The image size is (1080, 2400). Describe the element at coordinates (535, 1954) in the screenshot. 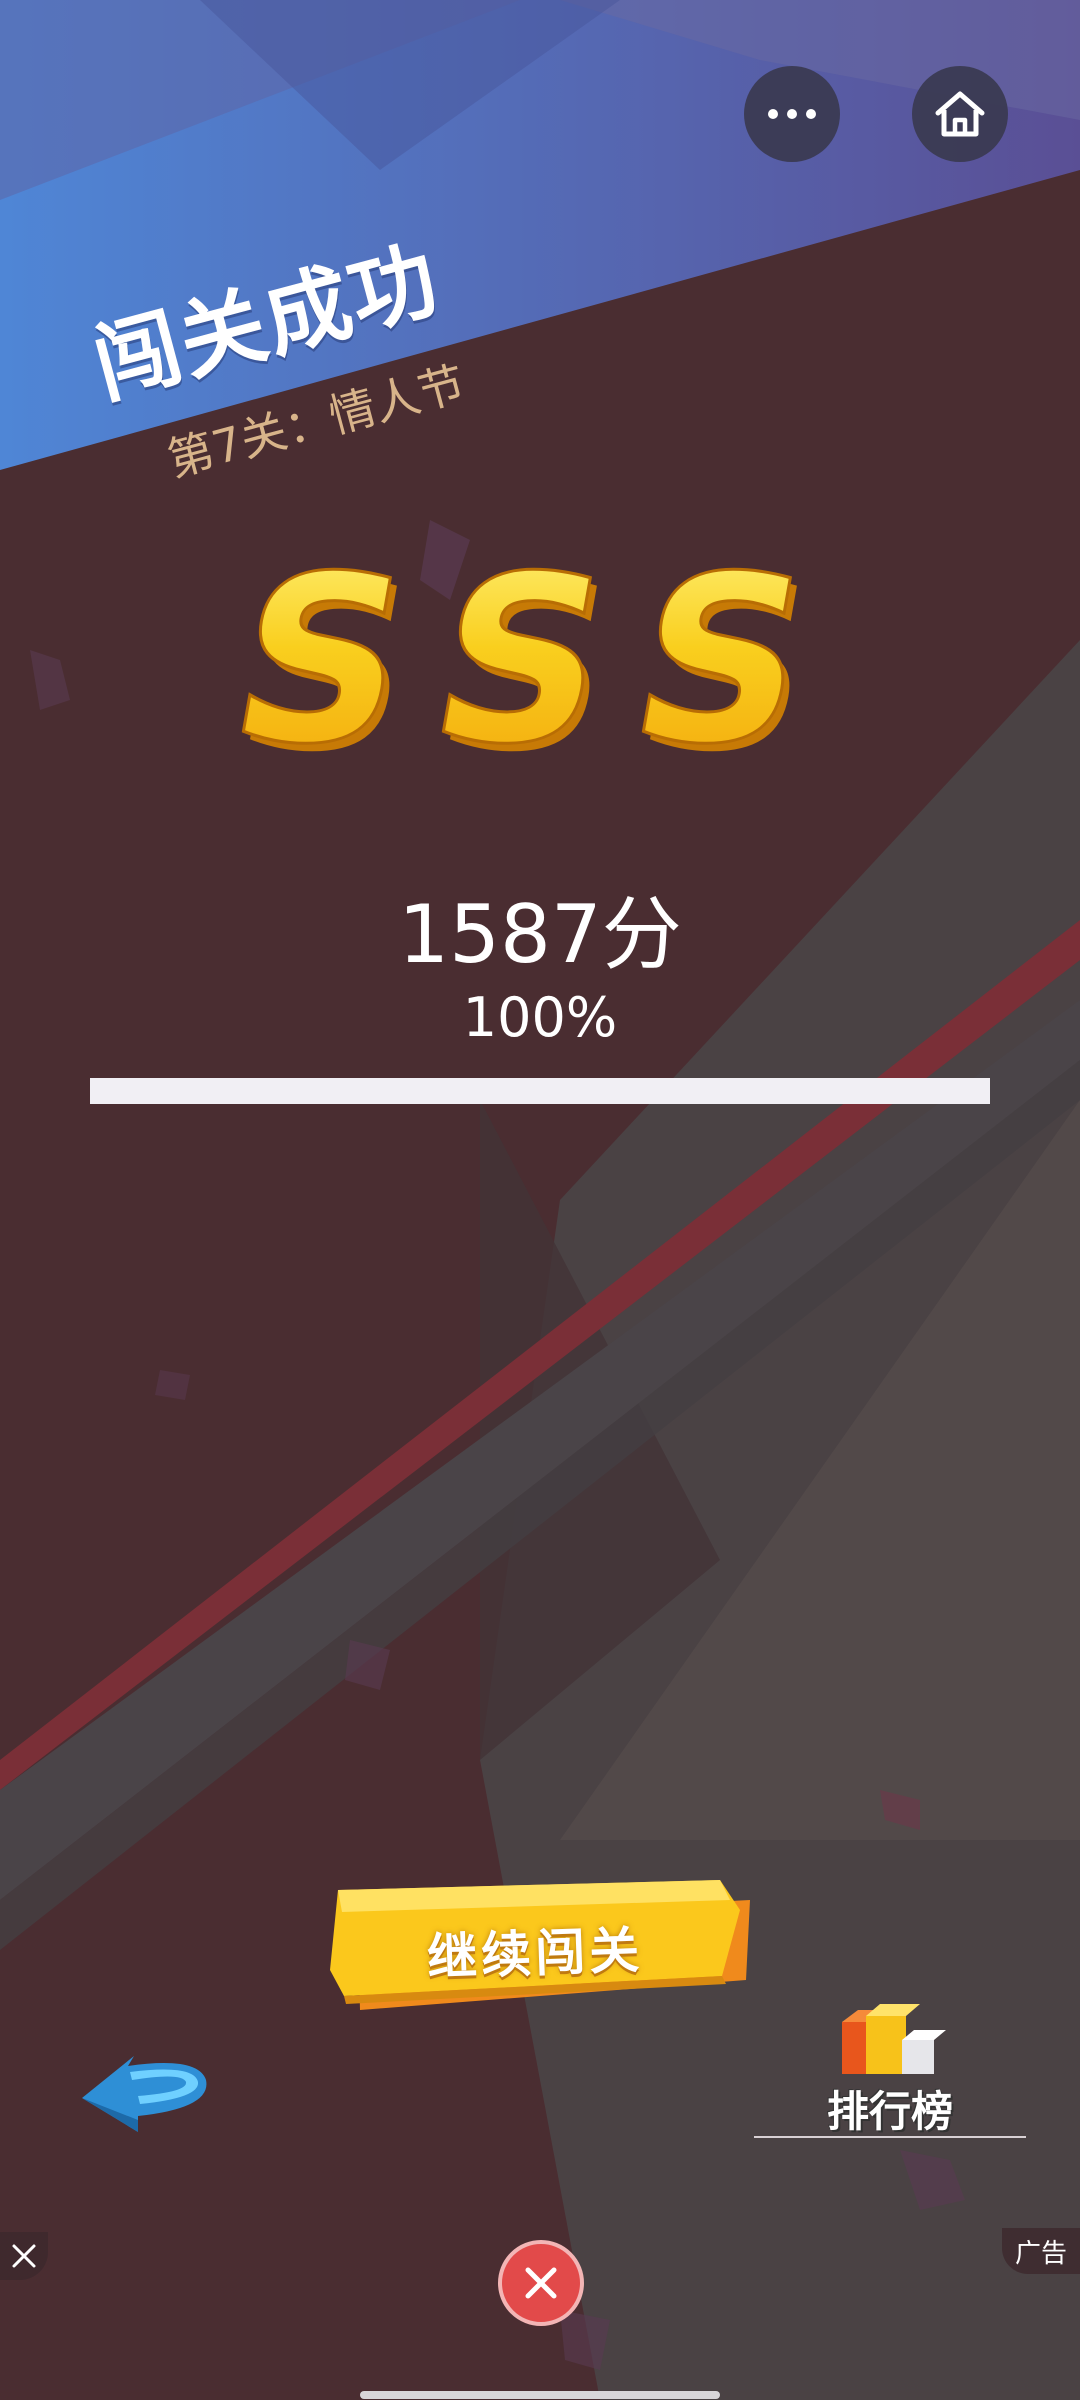

I see `continue-label: 继续闯关` at that location.